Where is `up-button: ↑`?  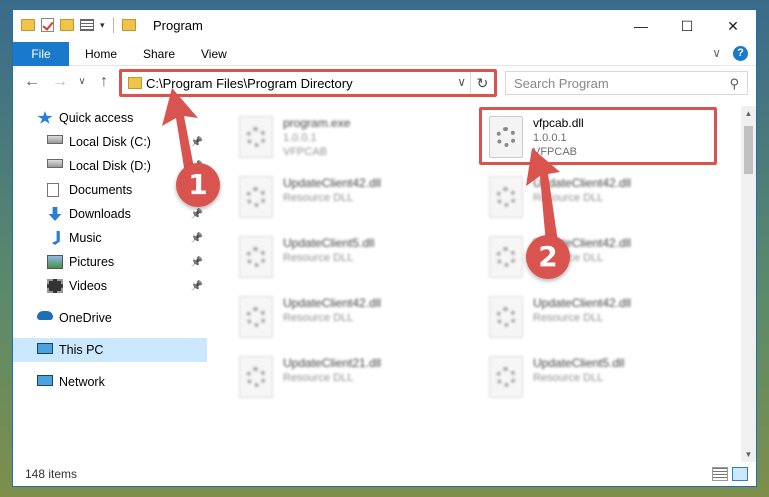
up-button: ↑ is located at coordinates (104, 82).